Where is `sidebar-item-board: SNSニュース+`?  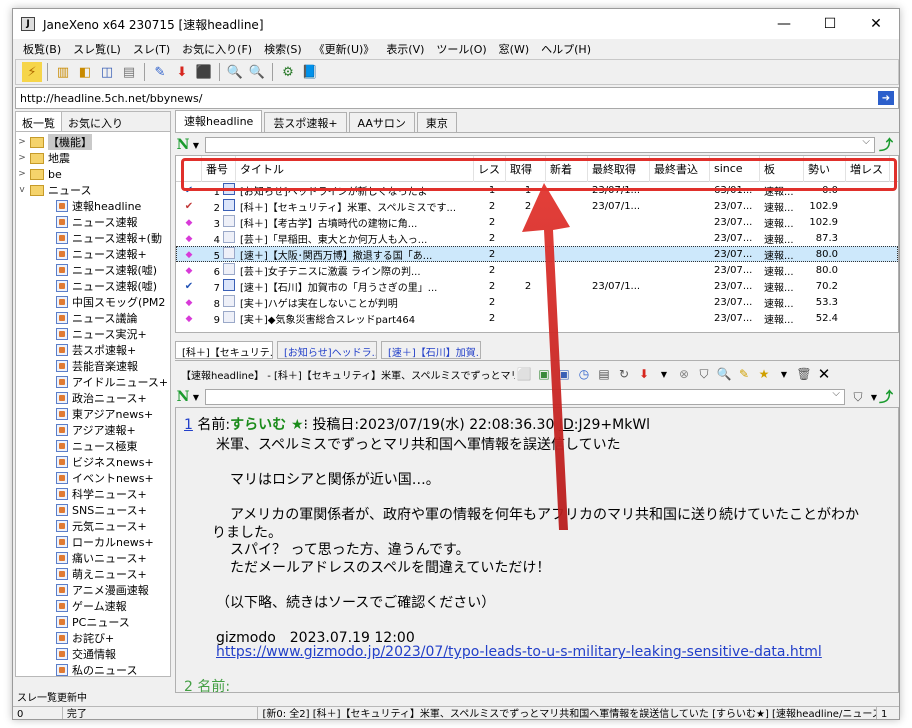
sidebar-item-board: SNSニュース+ is located at coordinates (93, 510).